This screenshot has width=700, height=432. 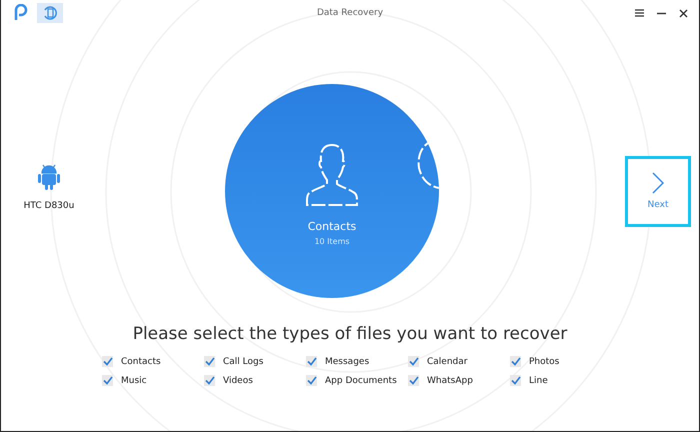 What do you see at coordinates (332, 226) in the screenshot?
I see `category-label: Contacts` at bounding box center [332, 226].